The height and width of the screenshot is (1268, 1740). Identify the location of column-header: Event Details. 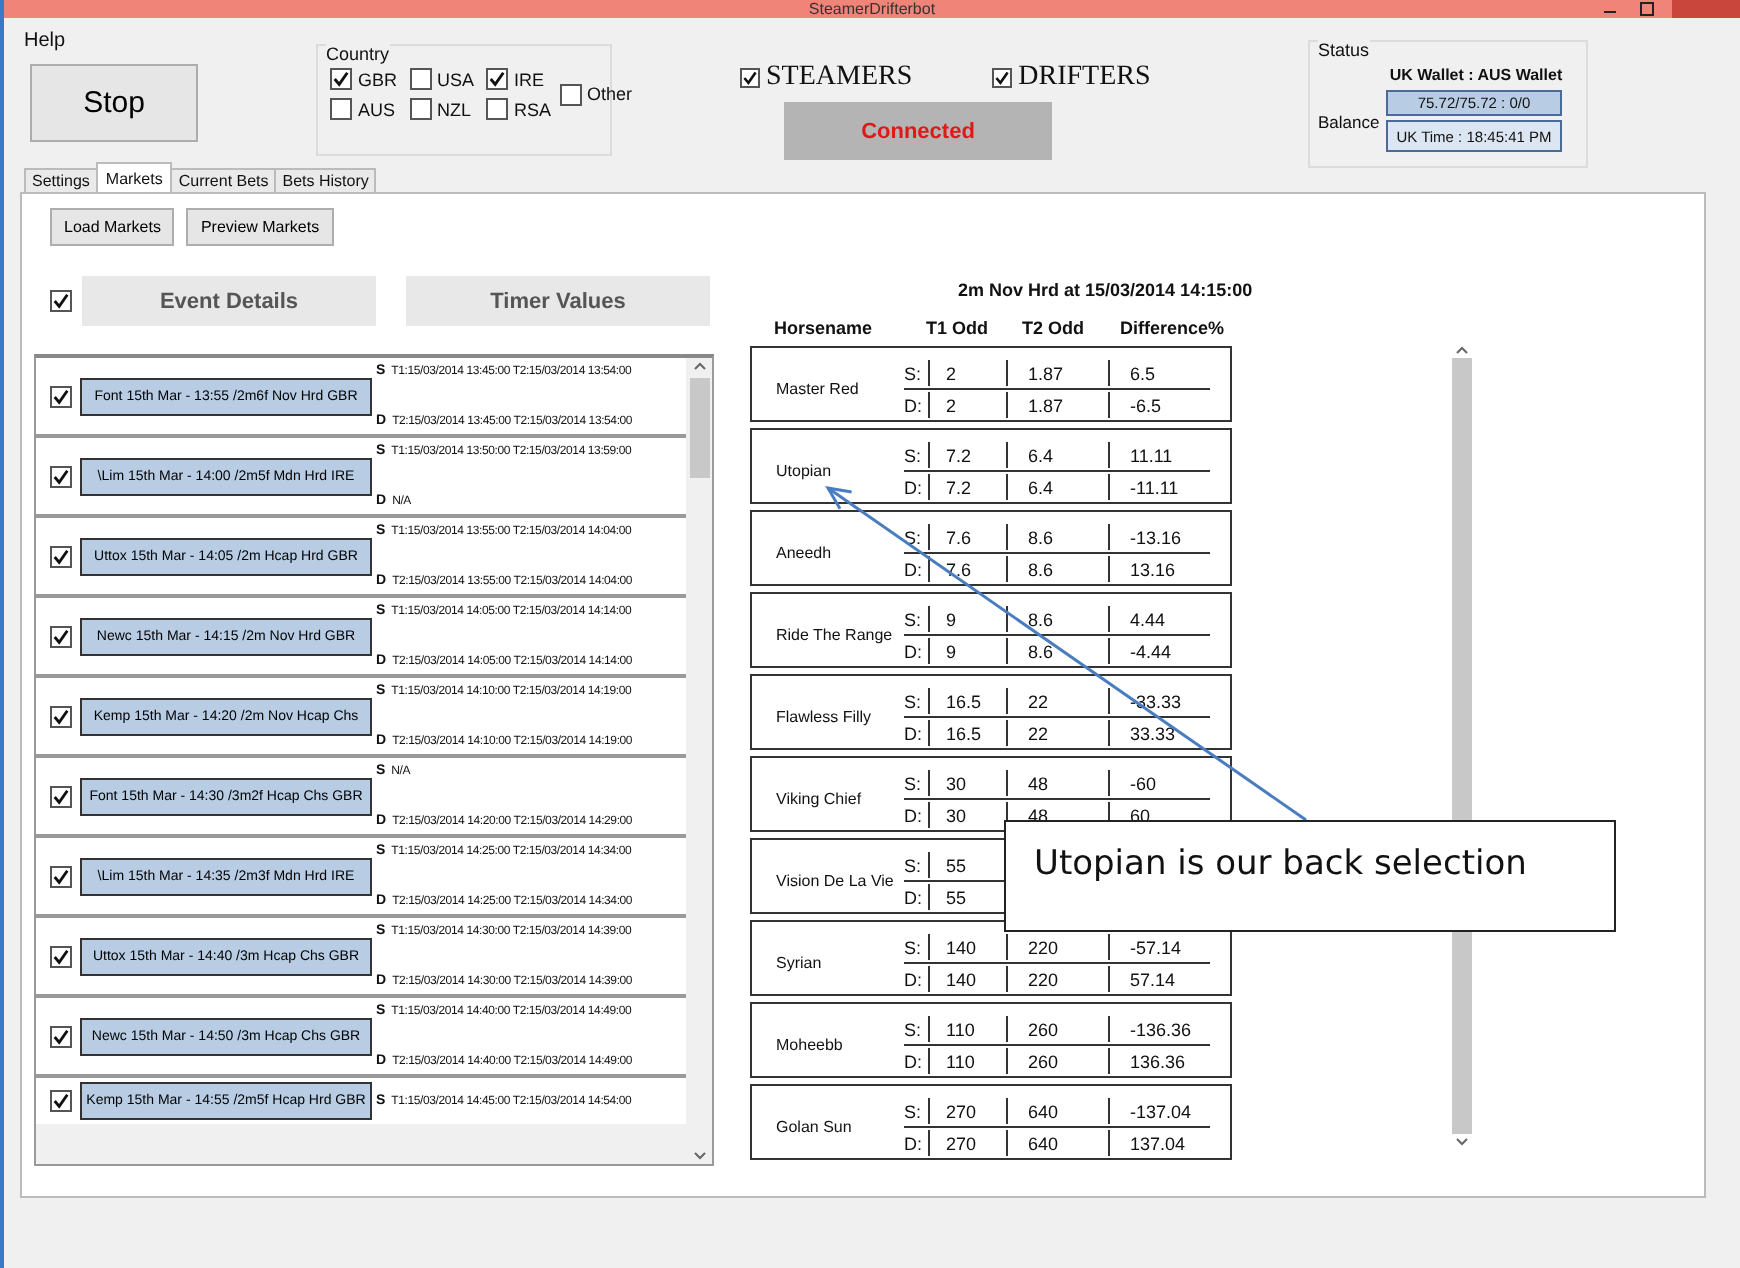
(229, 301).